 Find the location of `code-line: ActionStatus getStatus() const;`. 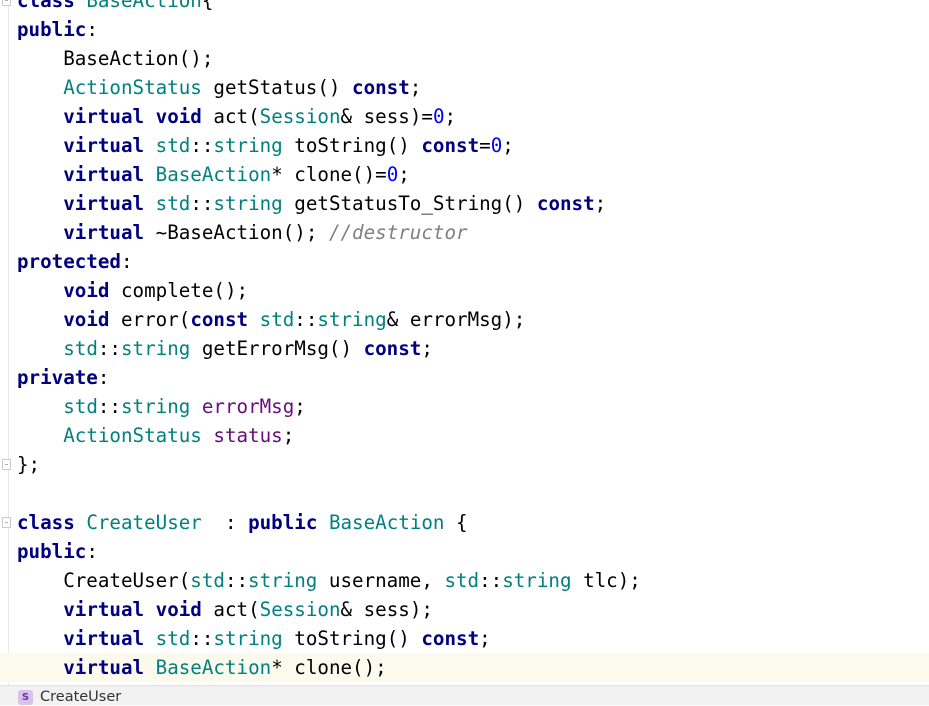

code-line: ActionStatus getStatus() const; is located at coordinates (464, 87).